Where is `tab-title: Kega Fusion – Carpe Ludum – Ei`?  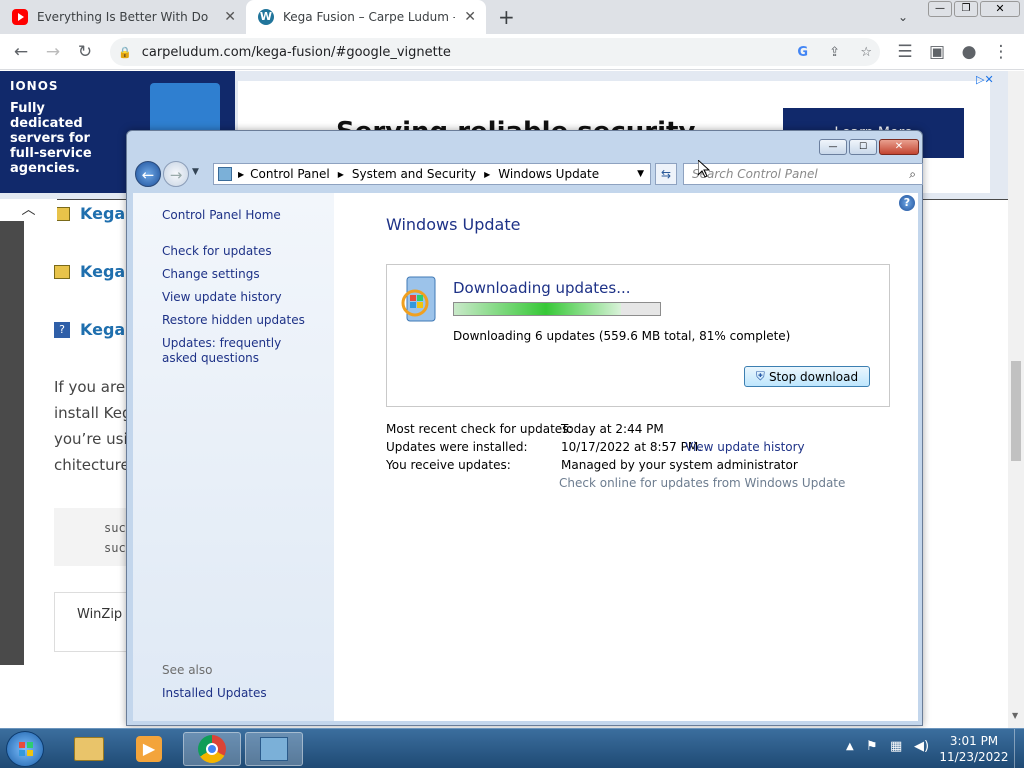 tab-title: Kega Fusion – Carpe Ludum – Ei is located at coordinates (369, 17).